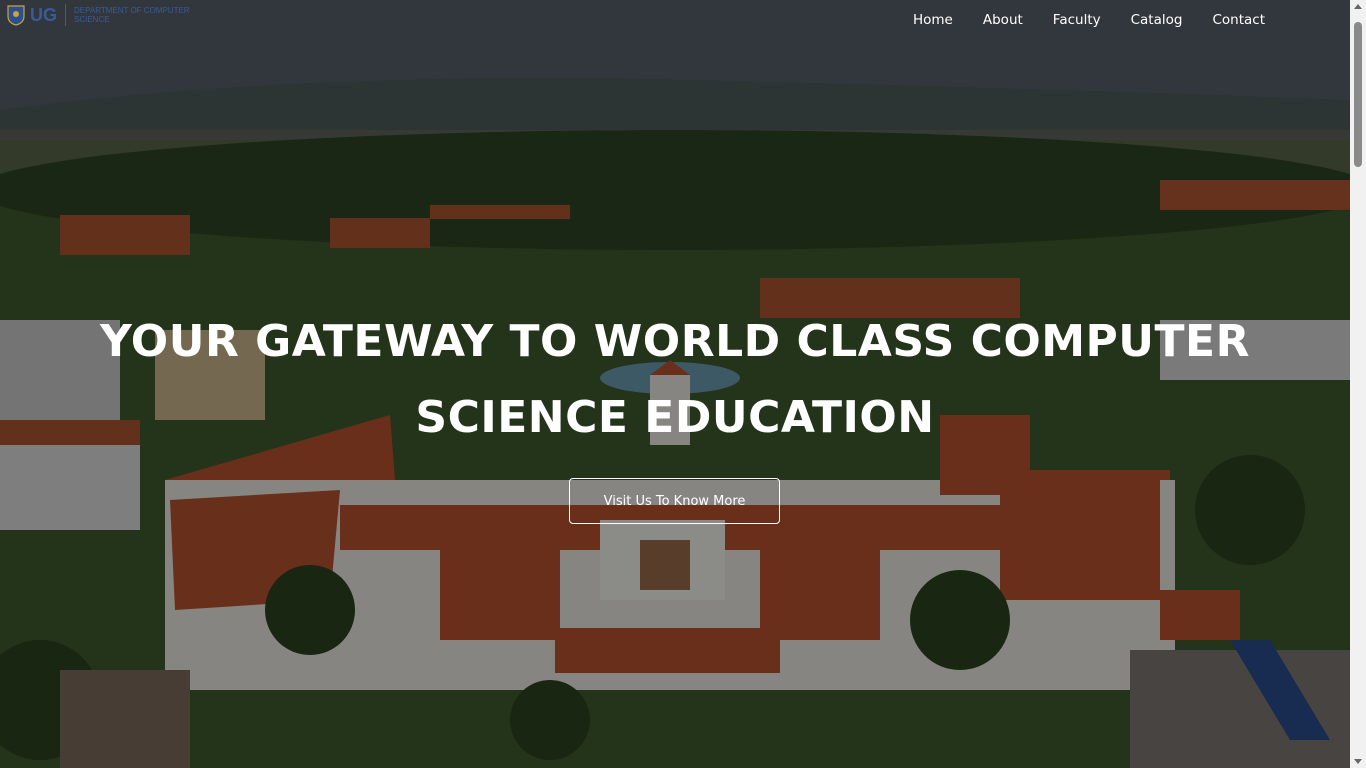 This screenshot has width=1366, height=768. What do you see at coordinates (1358, 94) in the screenshot?
I see `scrollbar-thumb` at bounding box center [1358, 94].